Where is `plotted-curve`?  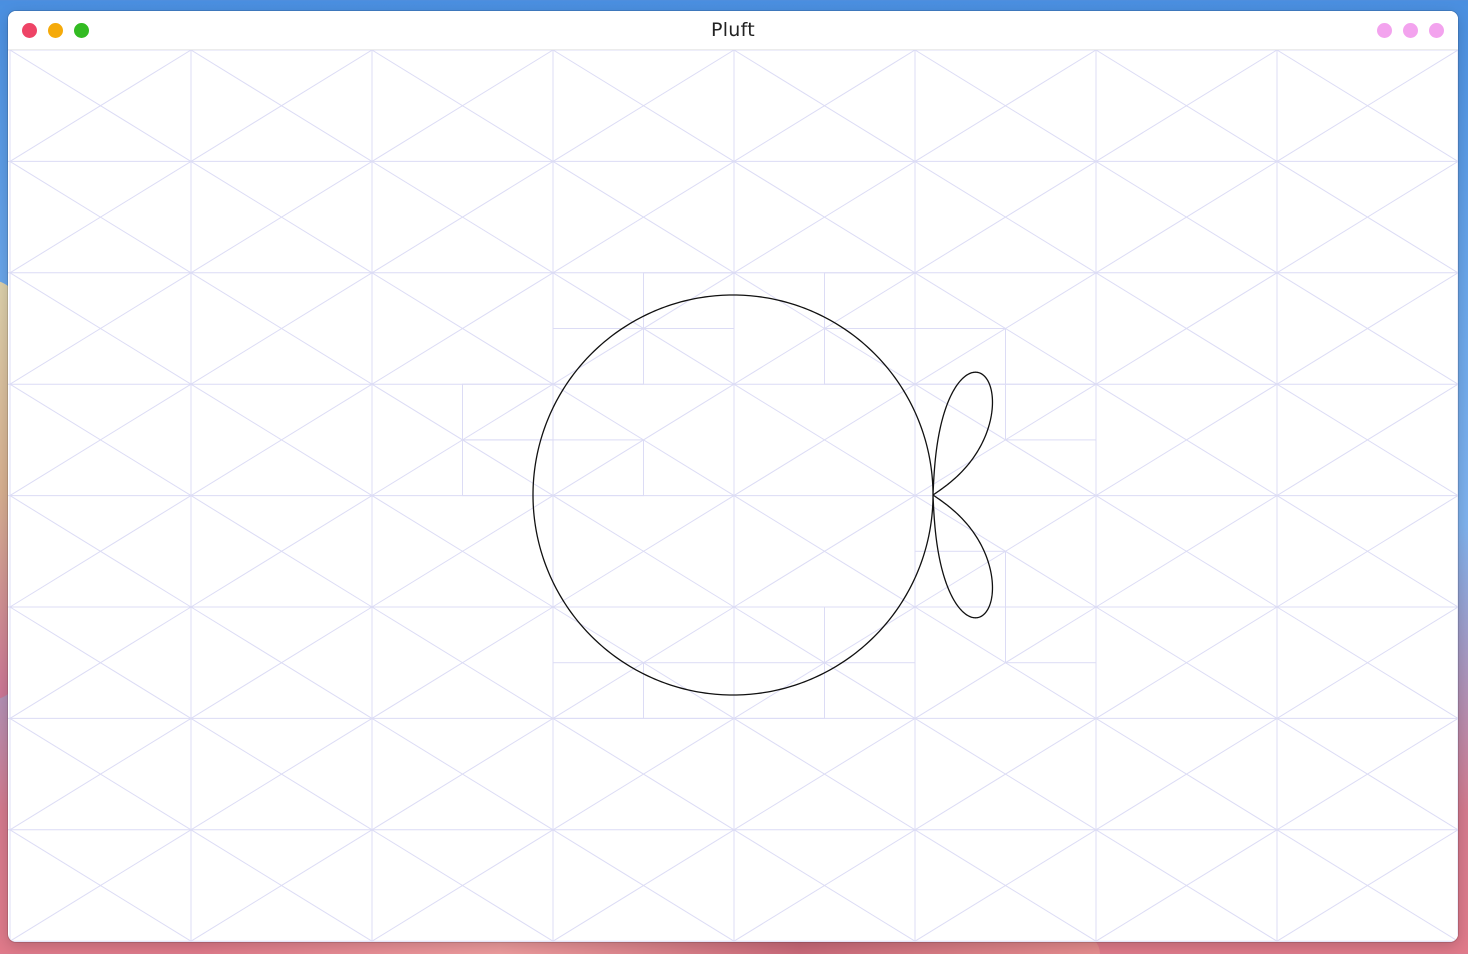
plotted-curve is located at coordinates (763, 495).